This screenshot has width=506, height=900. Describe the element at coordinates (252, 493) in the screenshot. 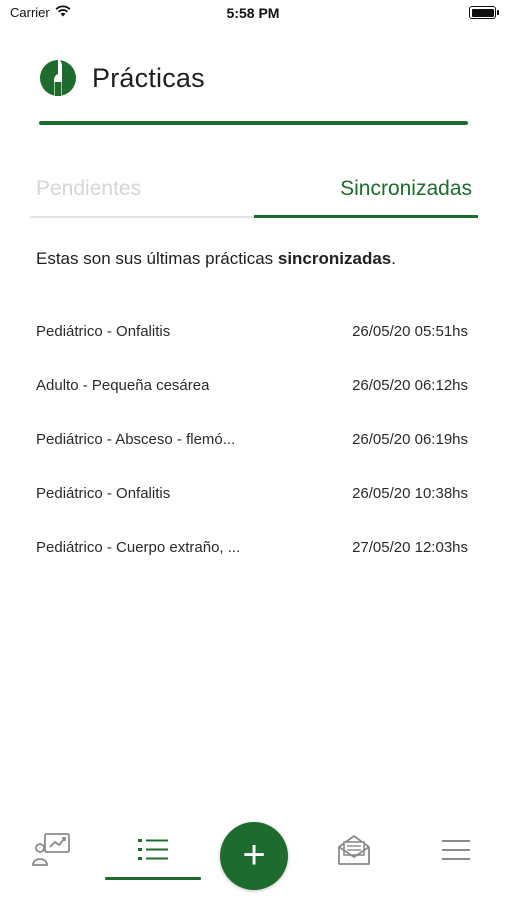

I see `list-item: Pediátrico - Onfalitis 26/05/20 10:38hs` at that location.